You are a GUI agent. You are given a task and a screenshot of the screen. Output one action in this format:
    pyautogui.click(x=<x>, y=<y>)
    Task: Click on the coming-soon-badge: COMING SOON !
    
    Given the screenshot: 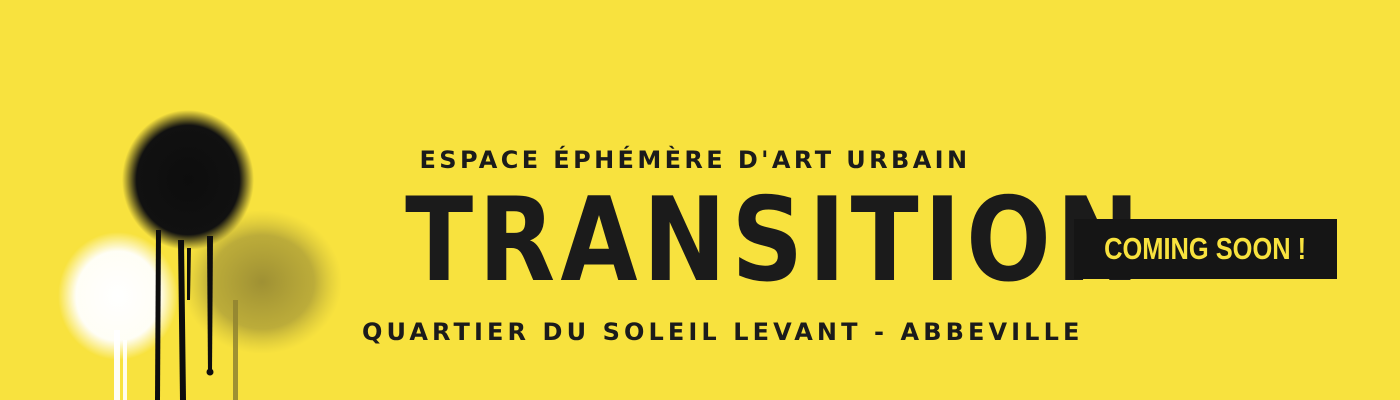 What is the action you would take?
    pyautogui.click(x=1205, y=249)
    